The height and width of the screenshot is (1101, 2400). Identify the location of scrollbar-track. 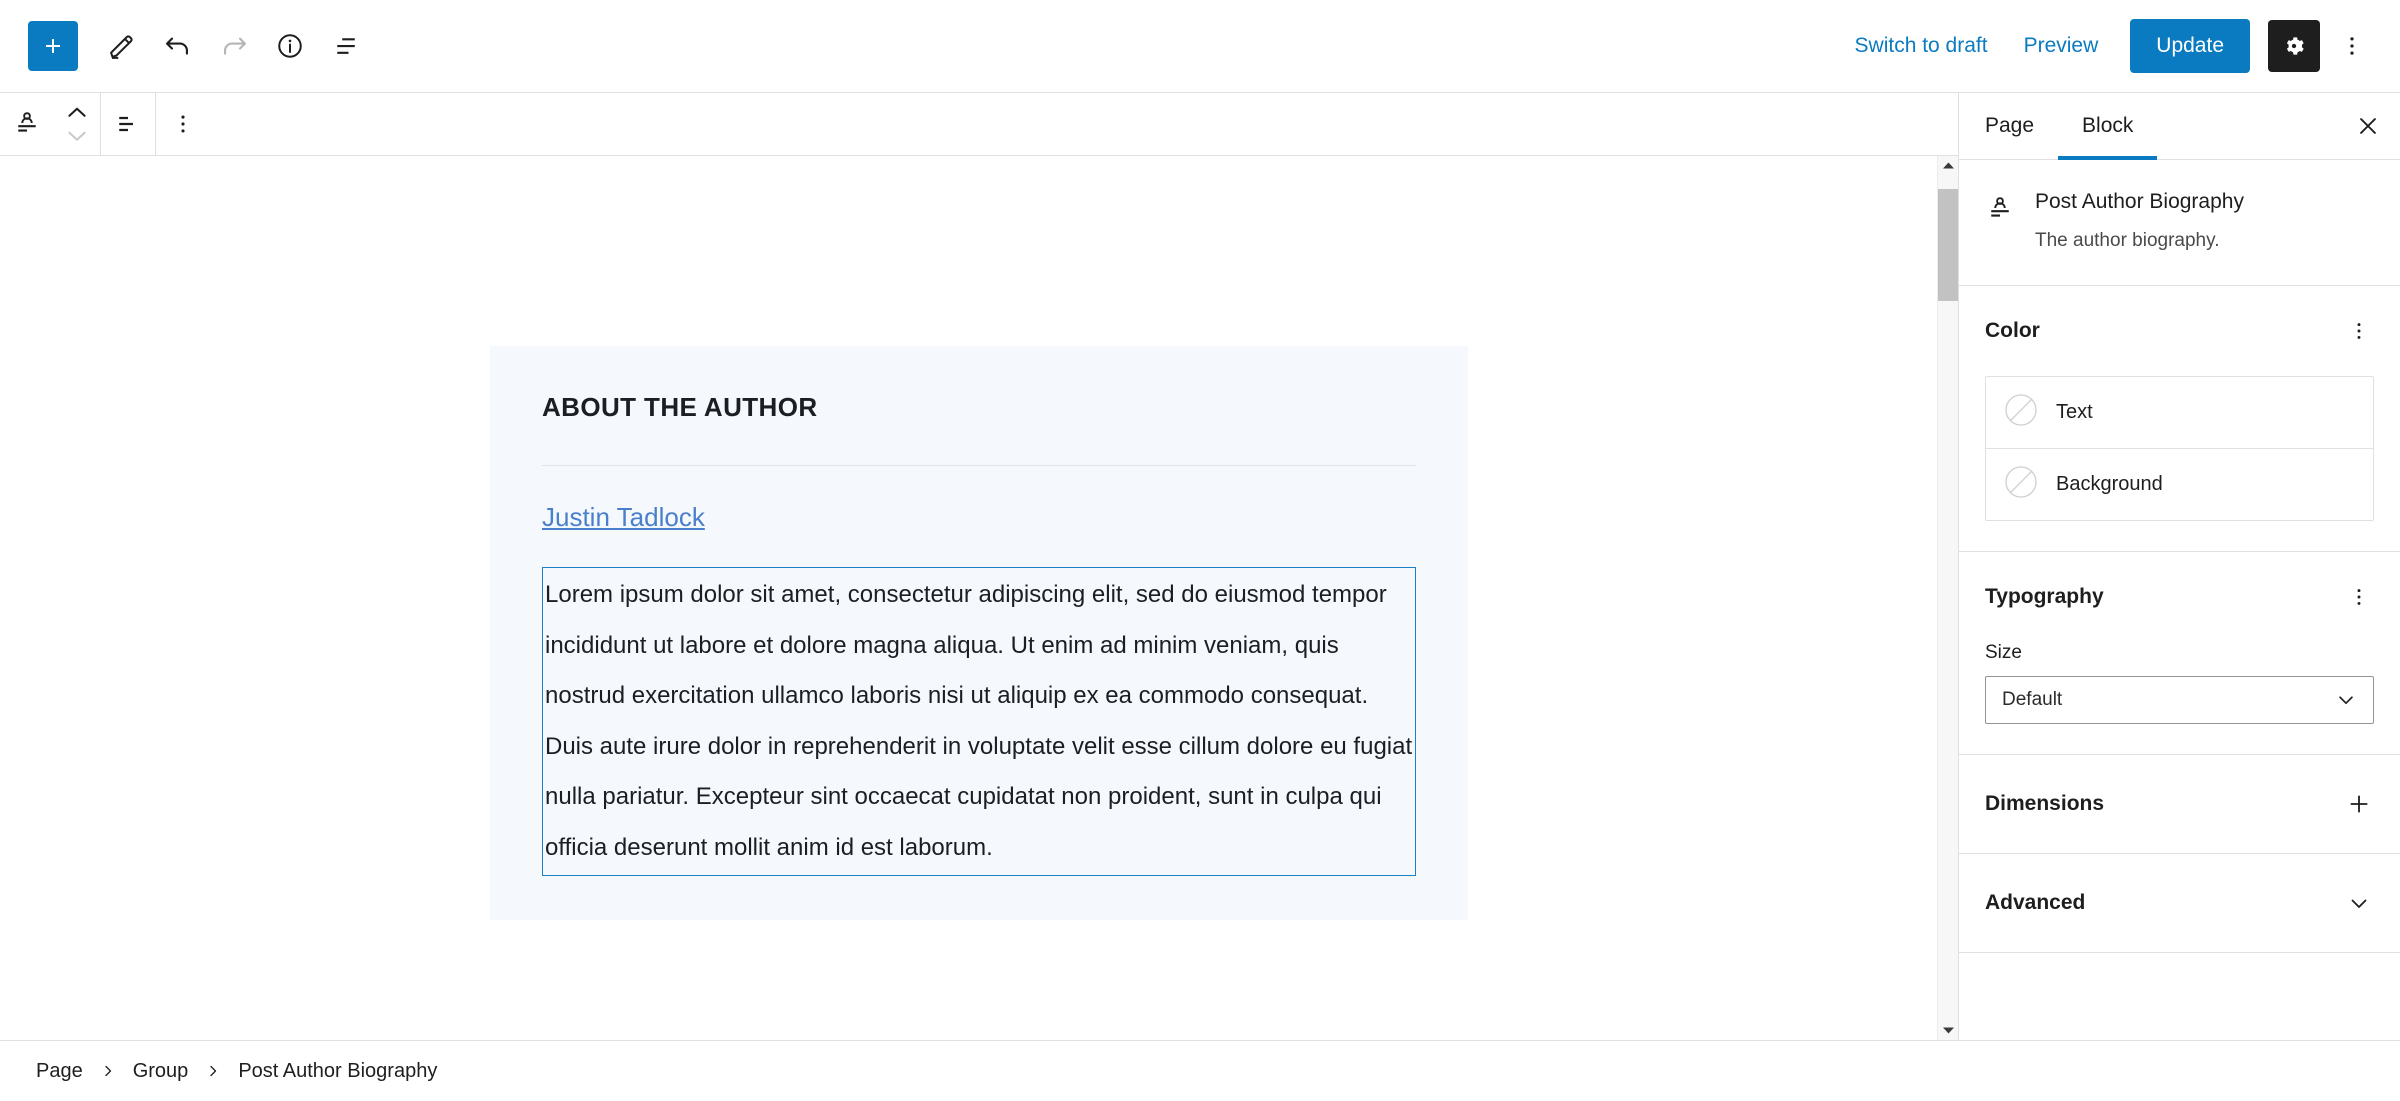
(1948, 598).